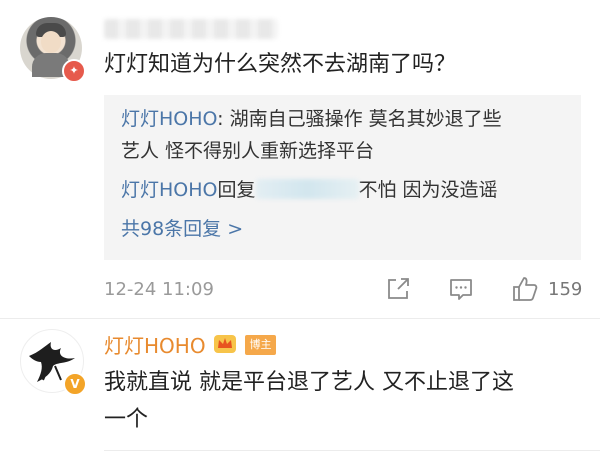  I want to click on reply-1-line-2: 艺人 怪不得别人重新选择平台, so click(248, 151).